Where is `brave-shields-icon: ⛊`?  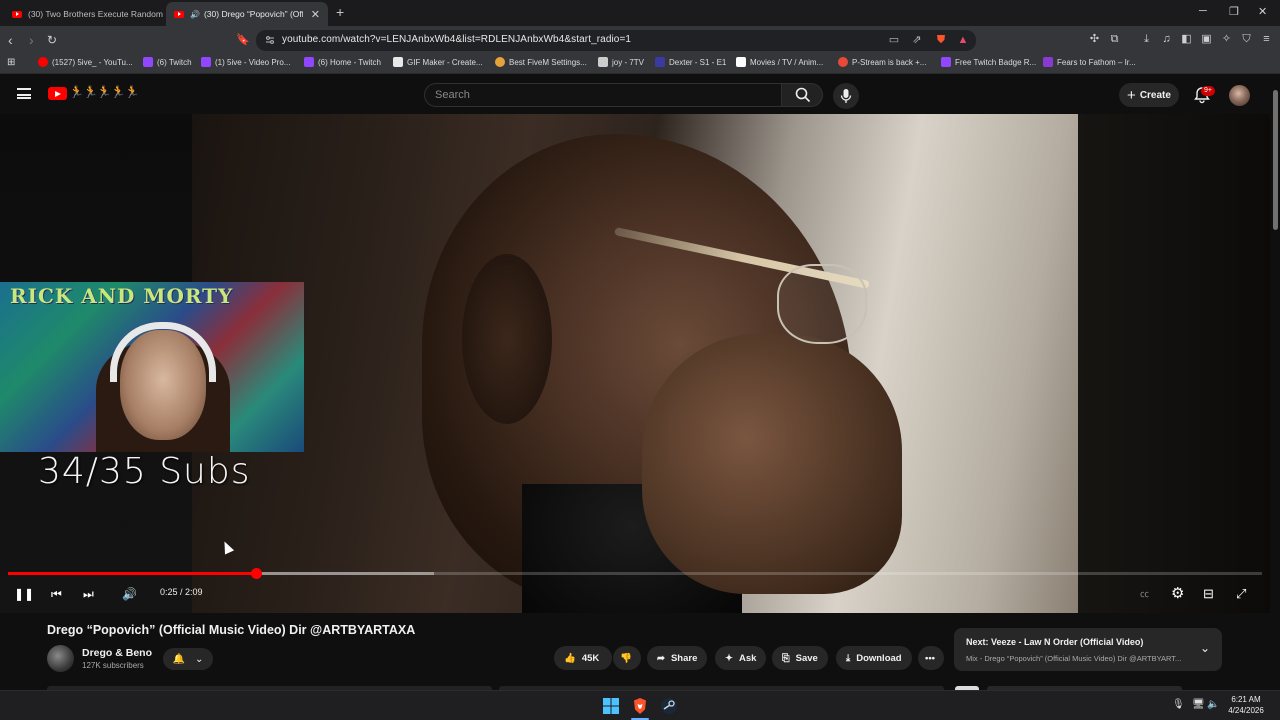
brave-shields-icon: ⛊ is located at coordinates (941, 40).